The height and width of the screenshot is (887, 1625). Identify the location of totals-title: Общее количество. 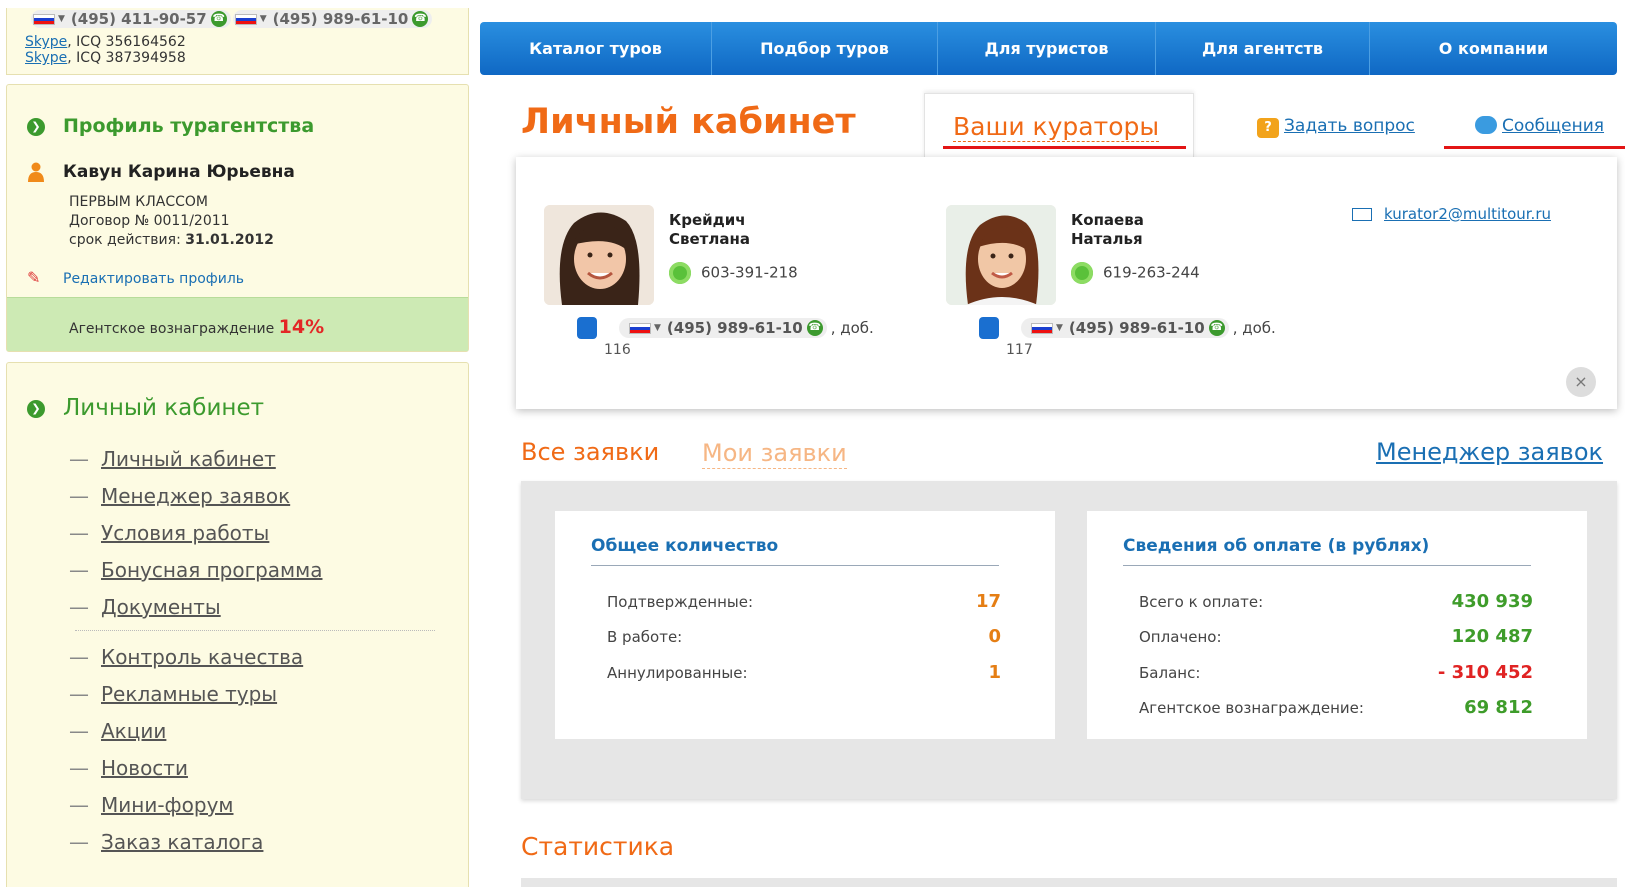
(685, 546).